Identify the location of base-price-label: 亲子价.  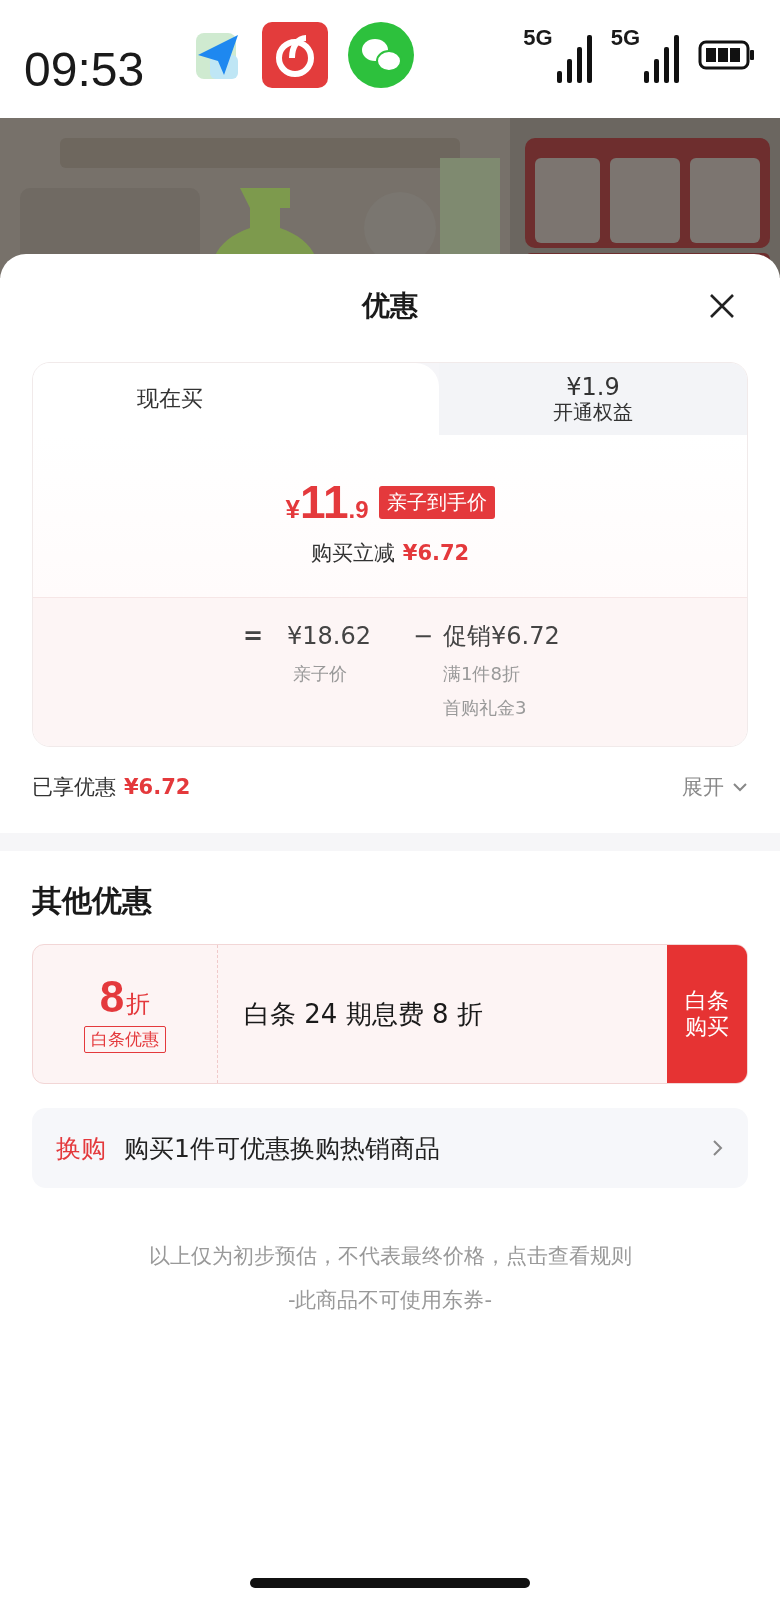
(320, 674).